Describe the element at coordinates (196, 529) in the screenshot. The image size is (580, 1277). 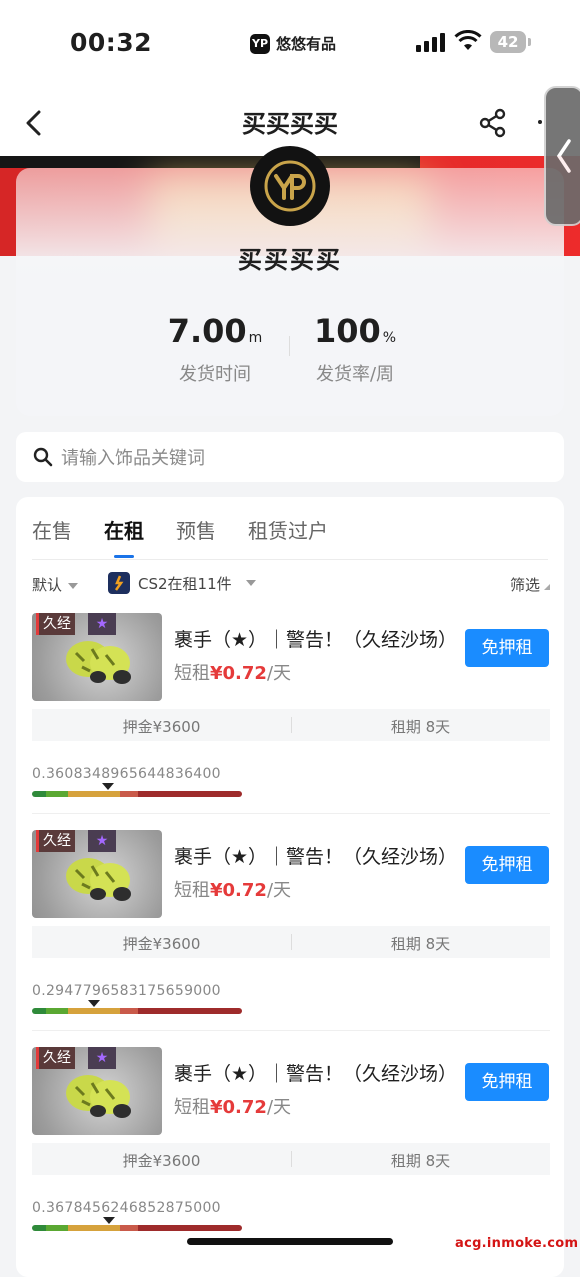
I see `tab-presale: 预售` at that location.